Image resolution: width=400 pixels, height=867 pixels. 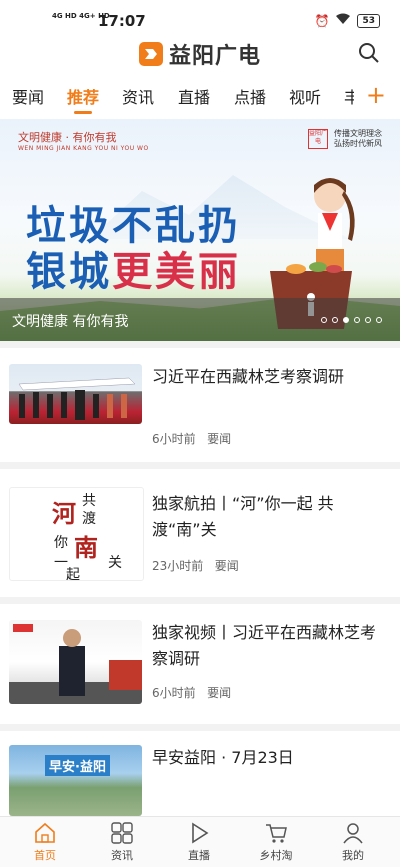 What do you see at coordinates (83, 148) in the screenshot?
I see `banner-campaign-pinyin: WEN MING JIAN KANG YOU NI YOU WO` at bounding box center [83, 148].